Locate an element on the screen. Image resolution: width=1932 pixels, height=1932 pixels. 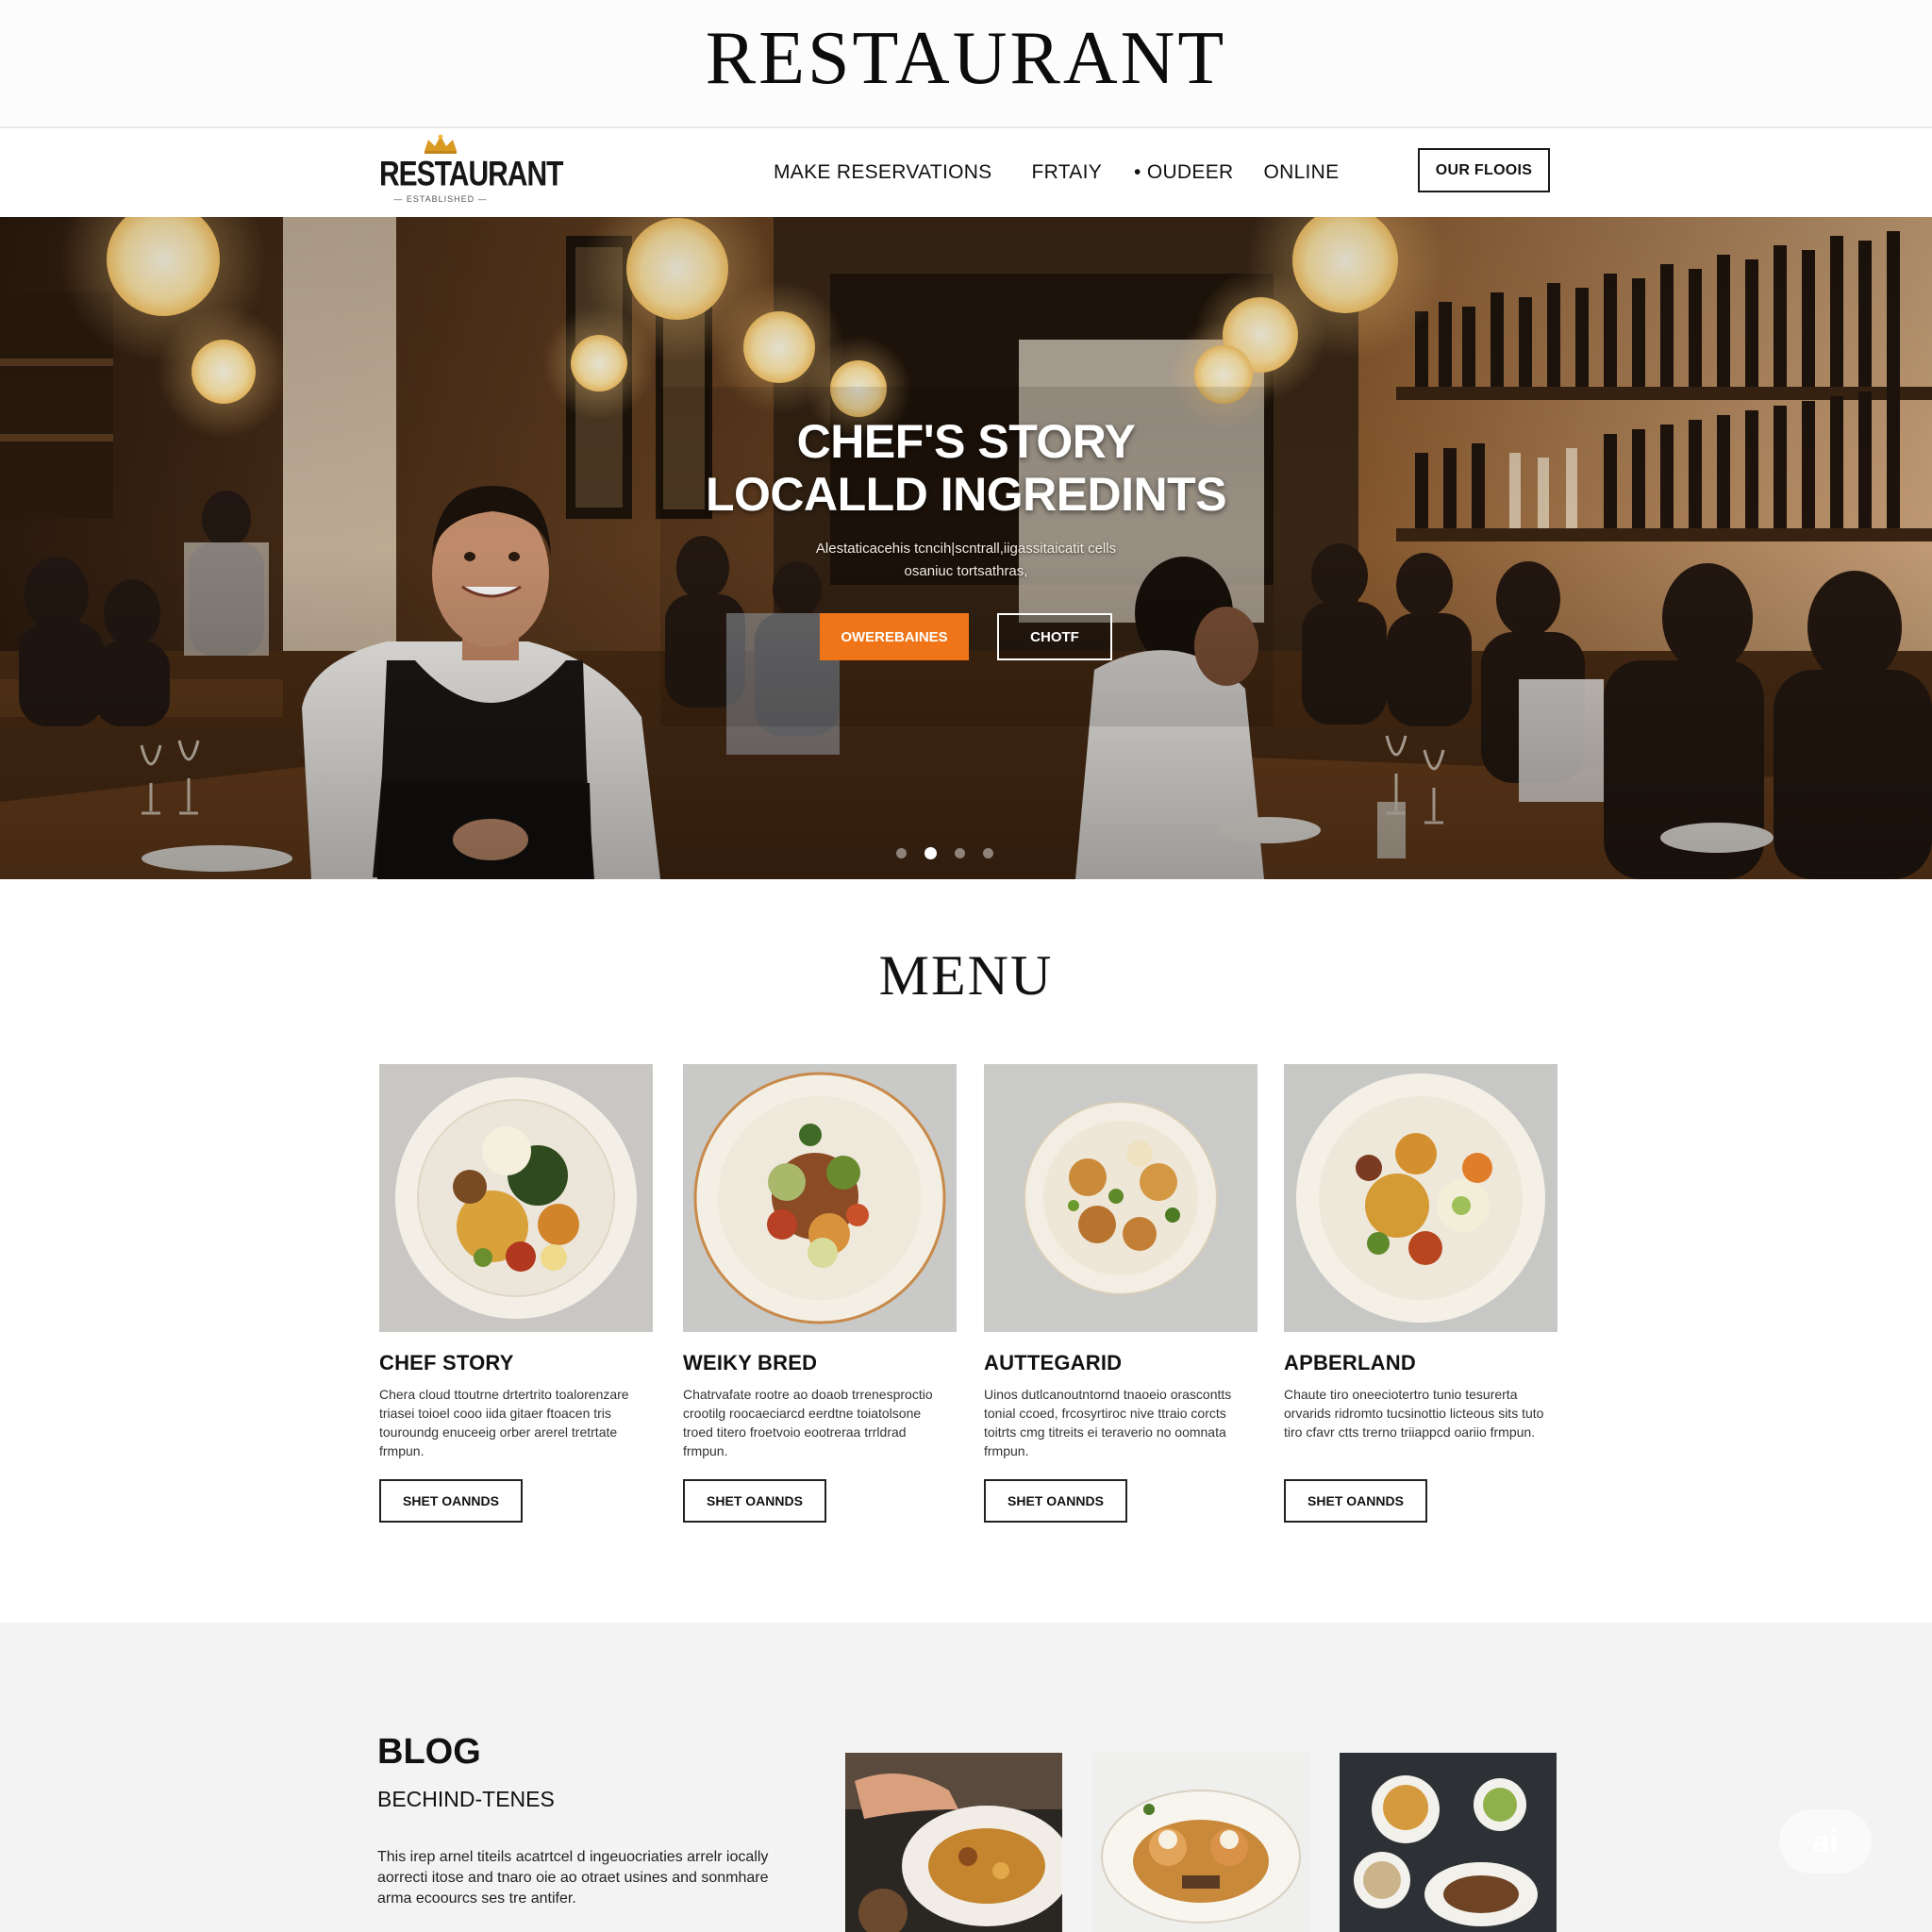
logo: RESTAURANT — ESTABLISHED — is located at coordinates (471, 170).